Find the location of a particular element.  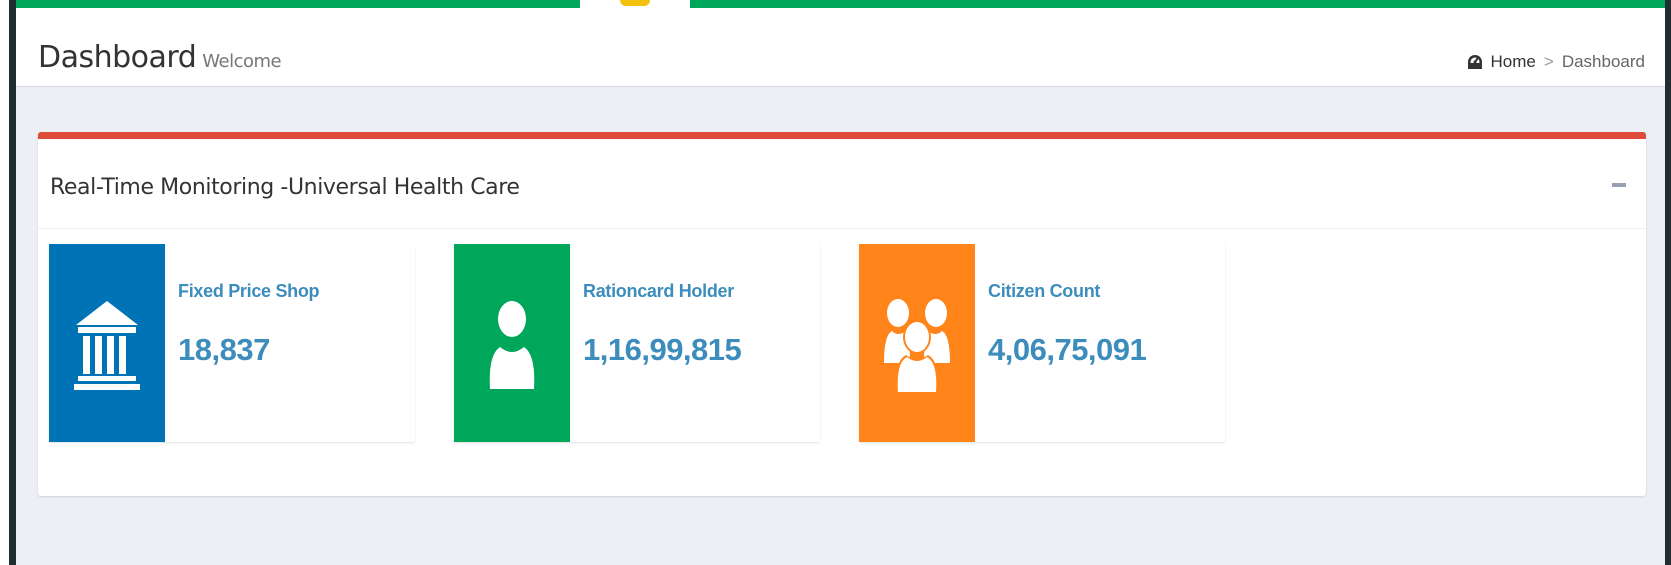

left-edge is located at coordinates (8, 282).